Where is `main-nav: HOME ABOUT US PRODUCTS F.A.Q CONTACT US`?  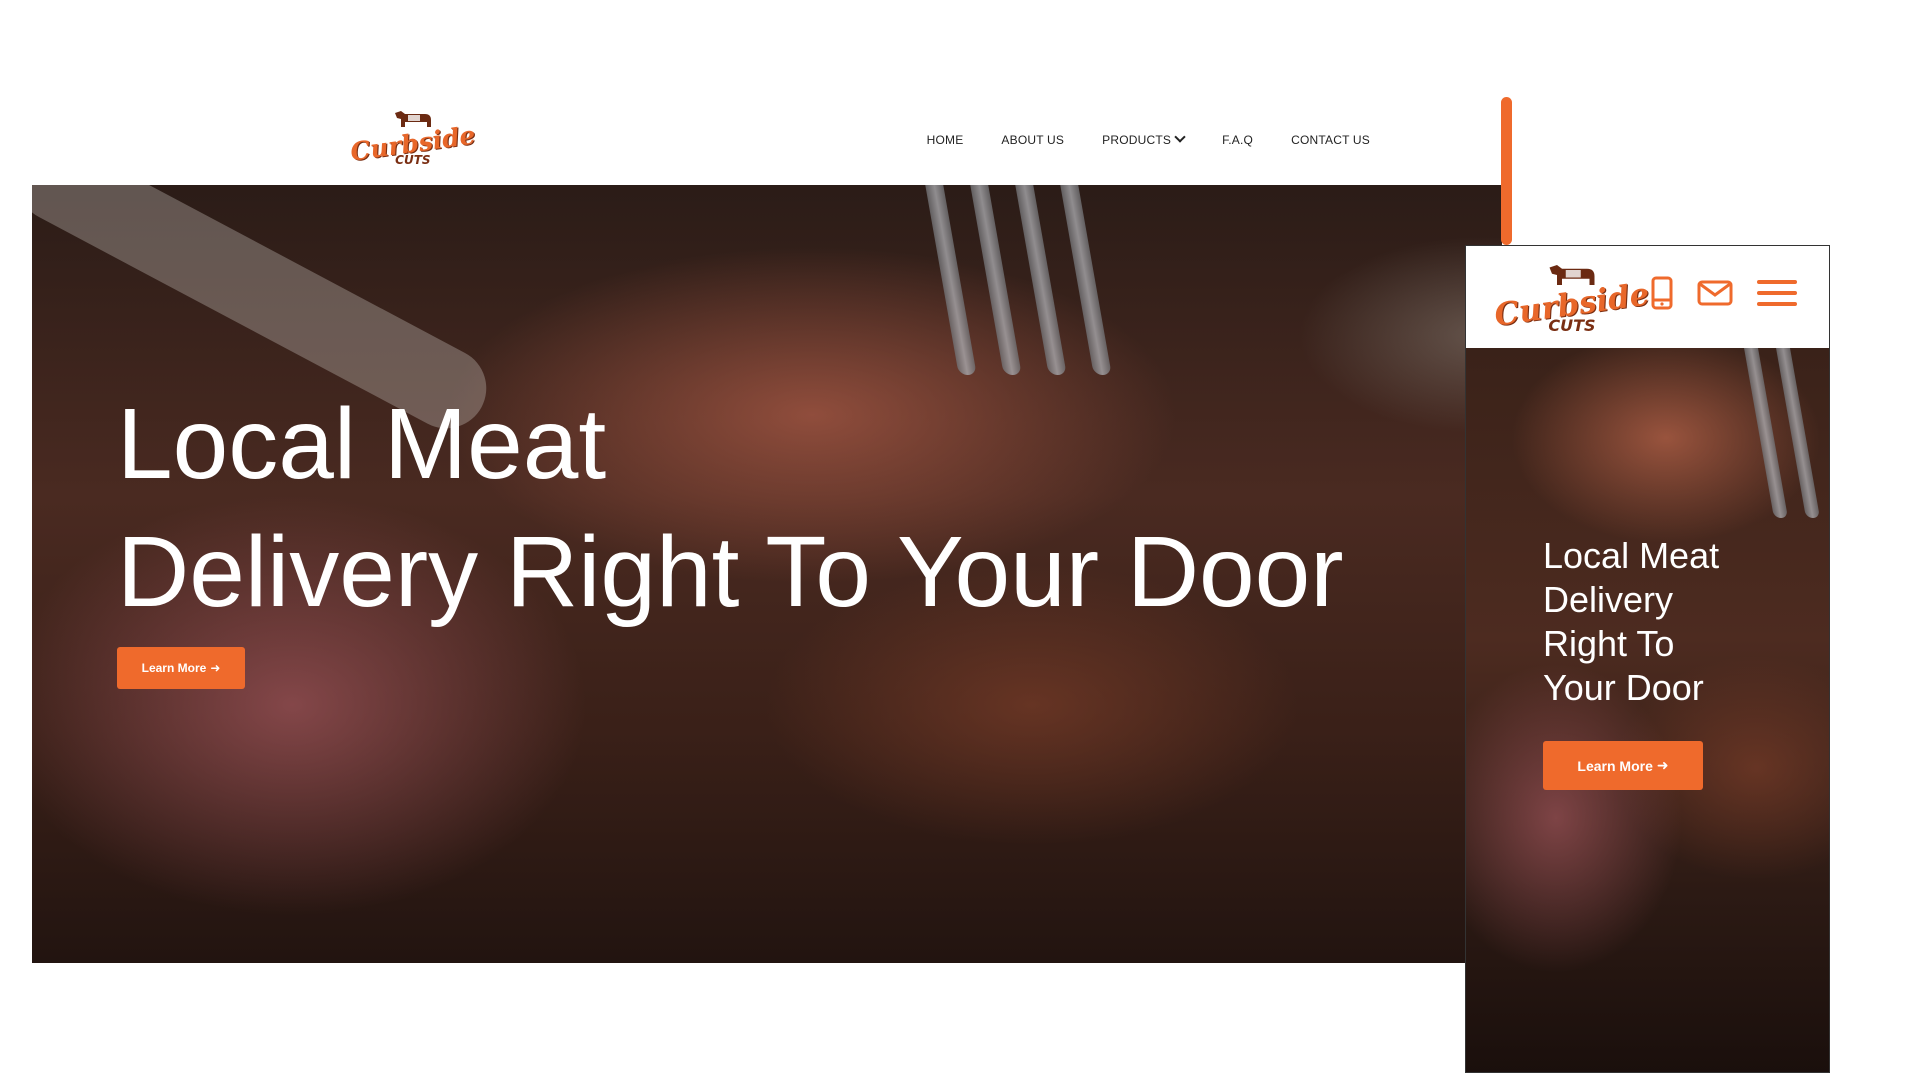 main-nav: HOME ABOUT US PRODUCTS F.A.Q CONTACT US is located at coordinates (1148, 139).